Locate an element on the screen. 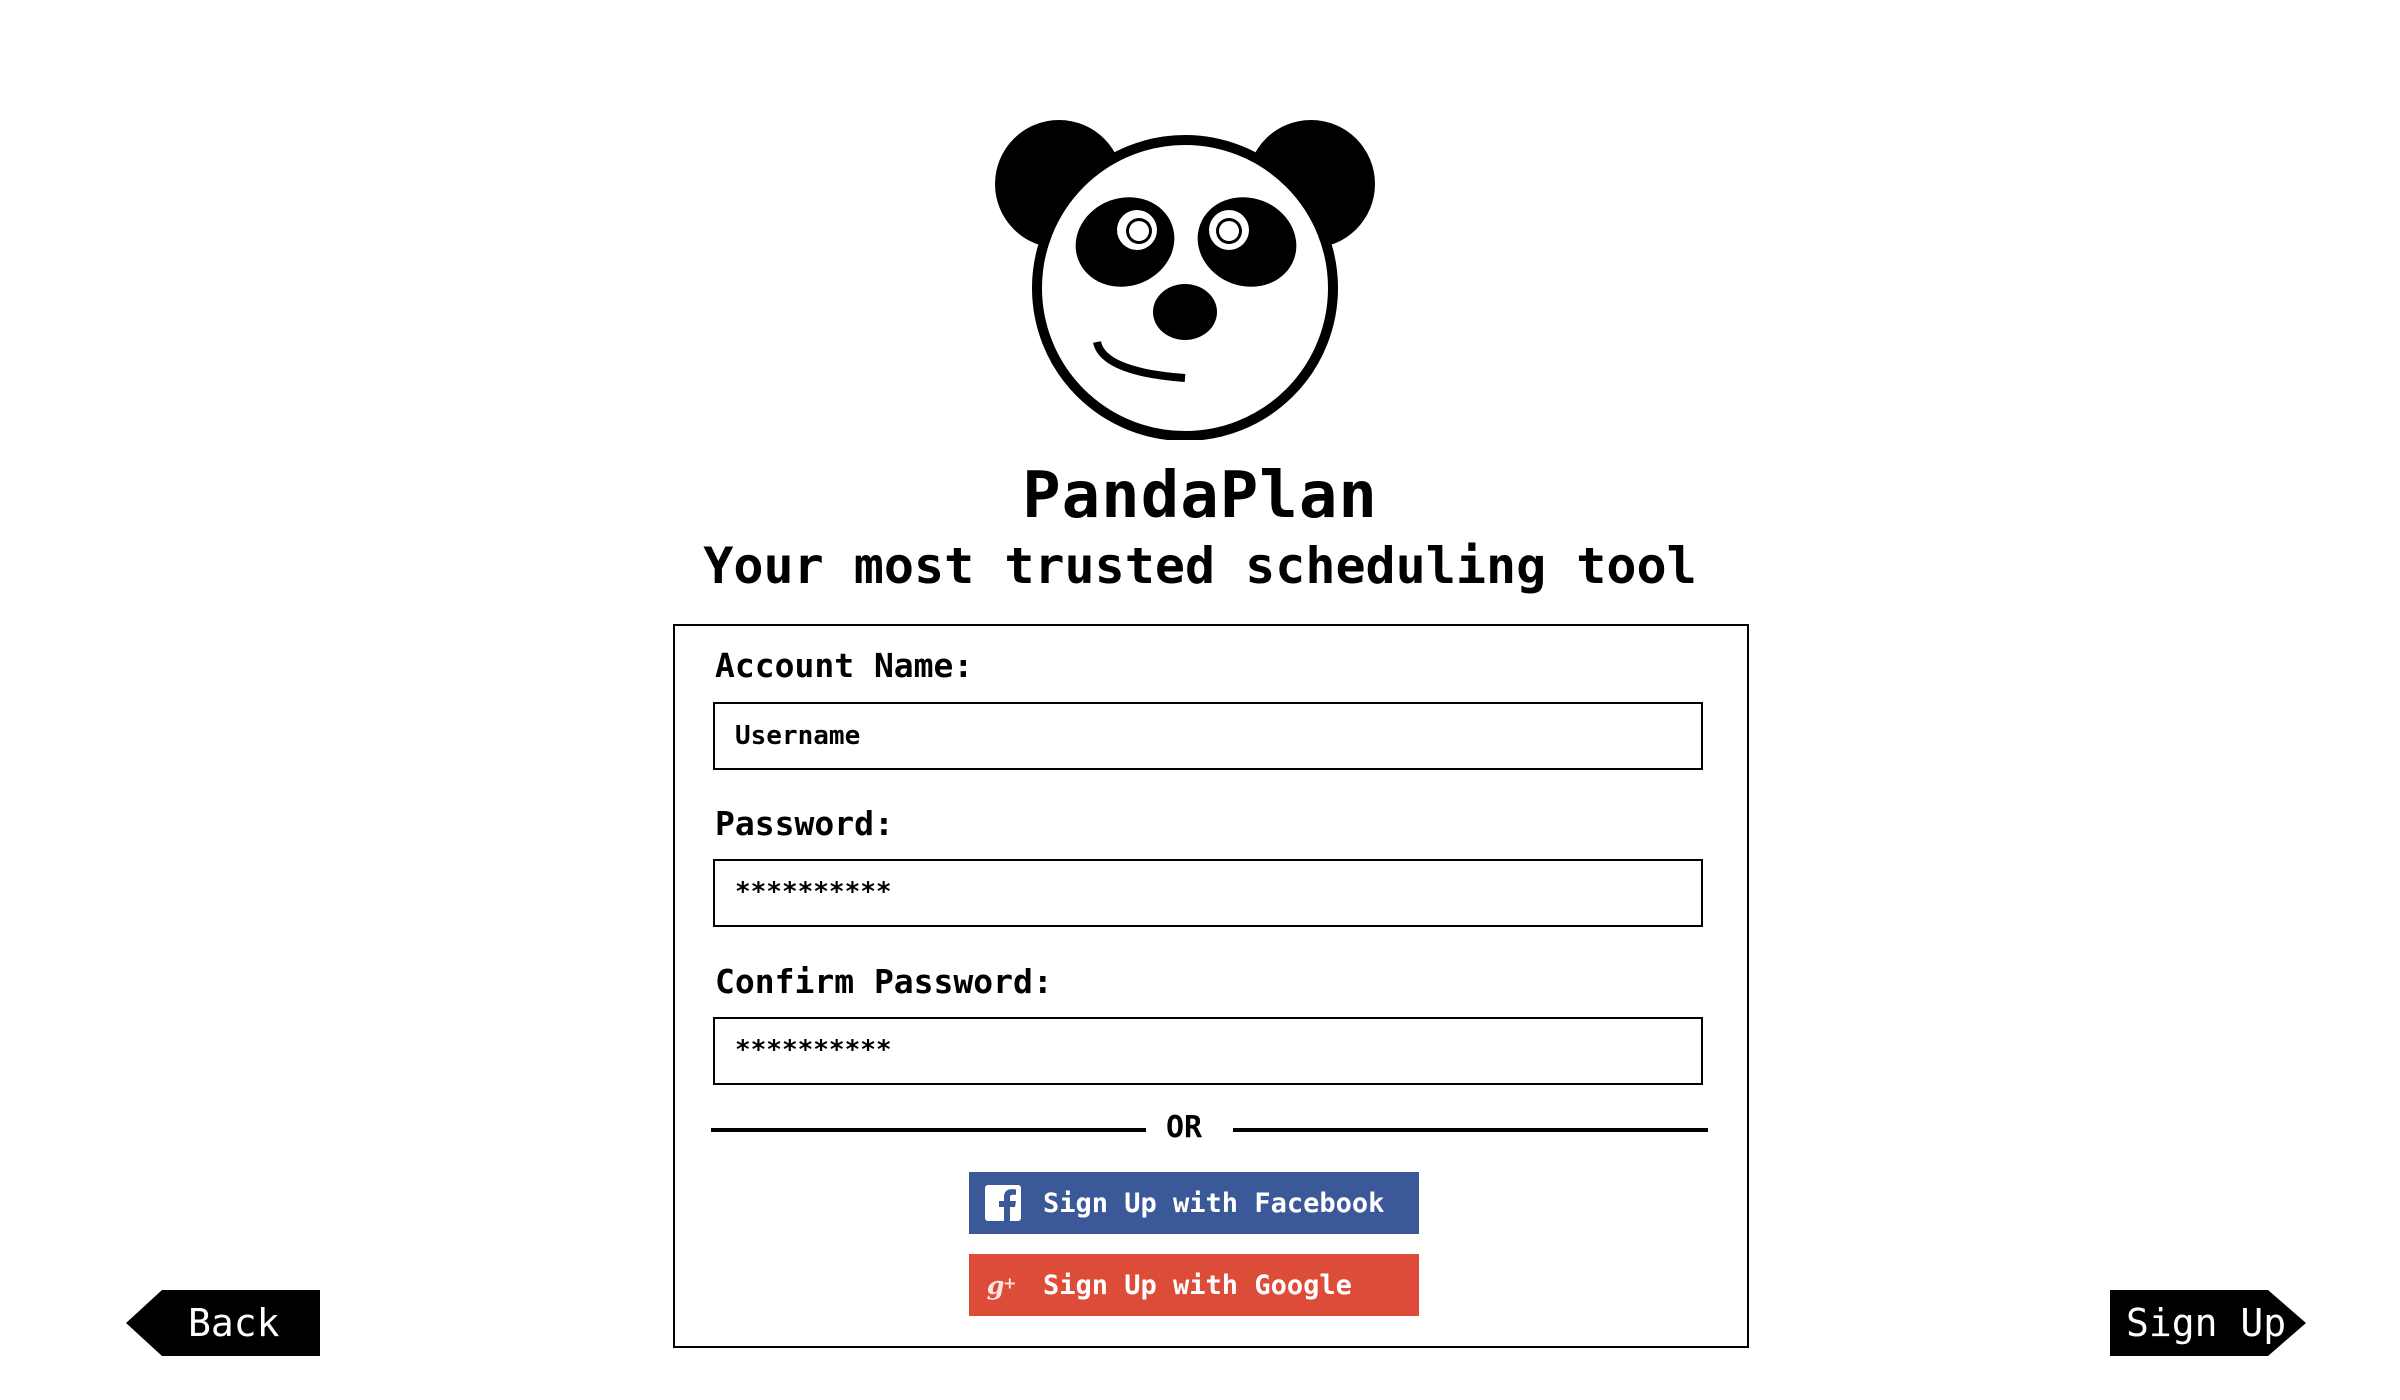 This screenshot has width=2400, height=1400. panda-logo is located at coordinates (1185, 275).